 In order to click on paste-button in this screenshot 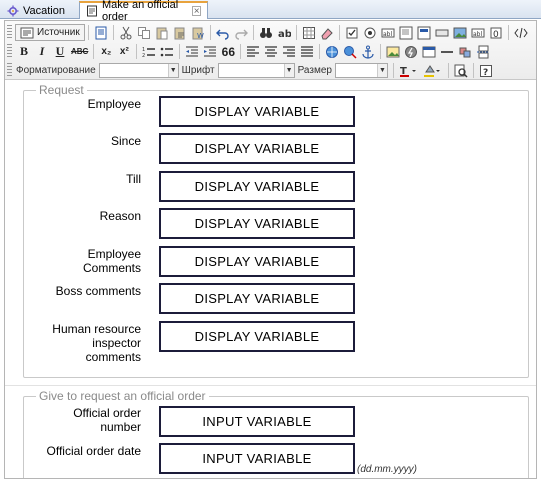, I will do `click(162, 32)`.